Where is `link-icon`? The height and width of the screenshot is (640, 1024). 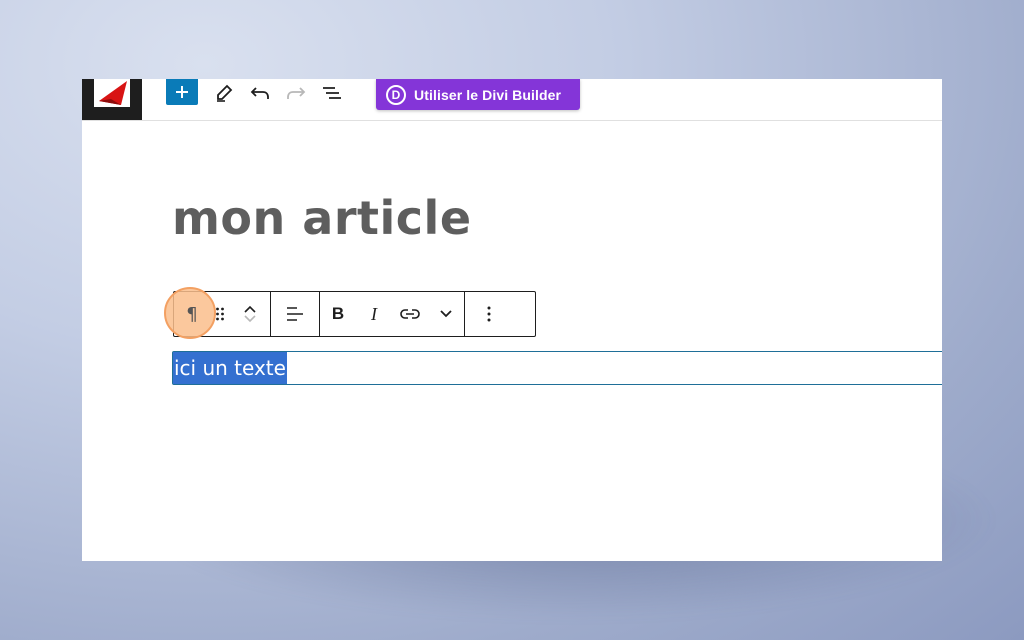
link-icon is located at coordinates (410, 314).